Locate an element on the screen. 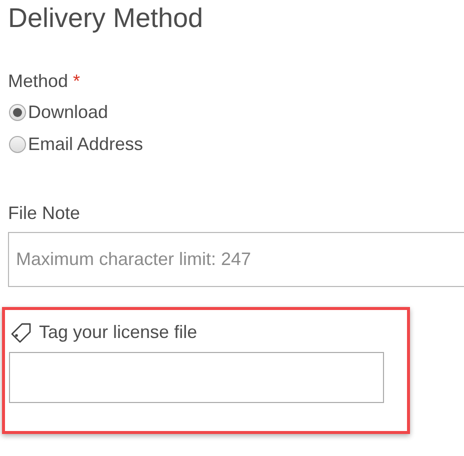  tag-field is located at coordinates (196, 377).